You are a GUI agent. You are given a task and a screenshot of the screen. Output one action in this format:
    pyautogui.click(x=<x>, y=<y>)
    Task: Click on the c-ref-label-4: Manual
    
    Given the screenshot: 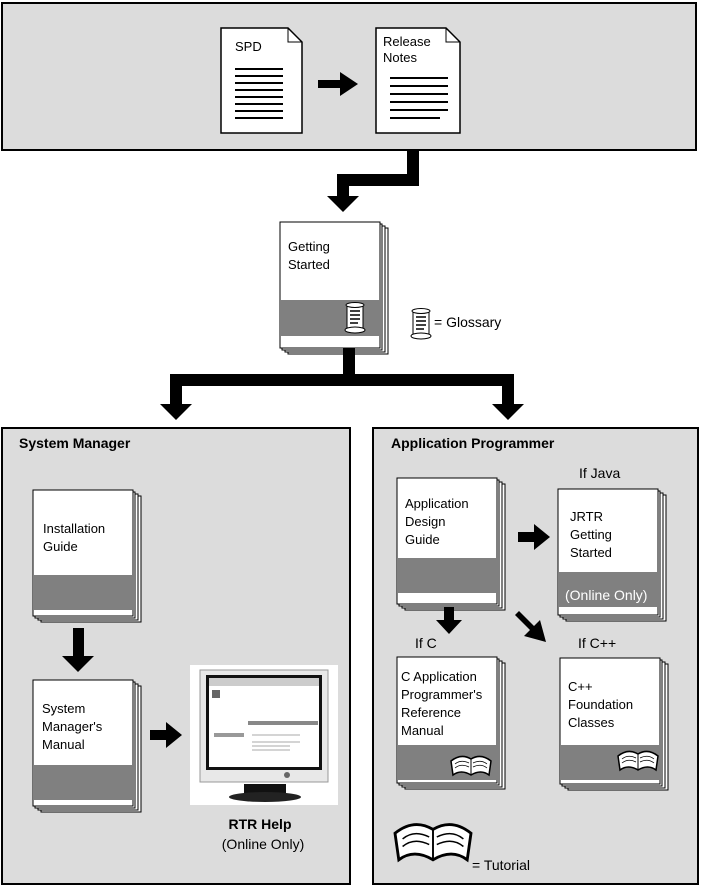 What is the action you would take?
    pyautogui.click(x=422, y=730)
    